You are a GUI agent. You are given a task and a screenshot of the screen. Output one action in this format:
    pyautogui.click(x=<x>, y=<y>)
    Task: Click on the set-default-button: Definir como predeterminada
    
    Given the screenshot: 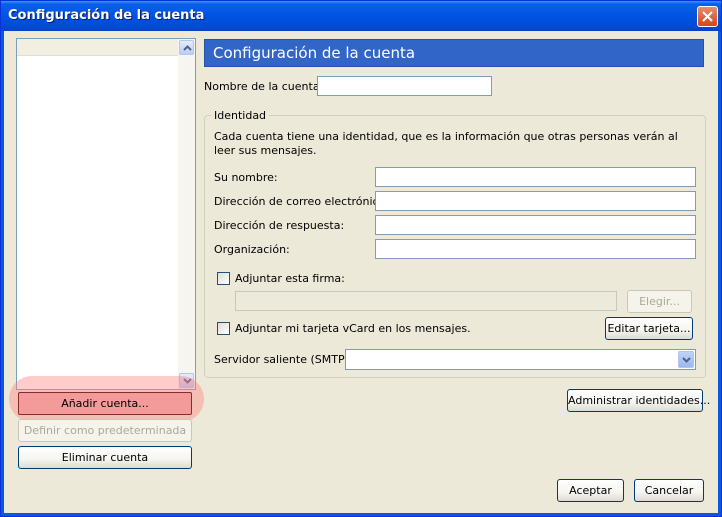 What is the action you would take?
    pyautogui.click(x=105, y=430)
    